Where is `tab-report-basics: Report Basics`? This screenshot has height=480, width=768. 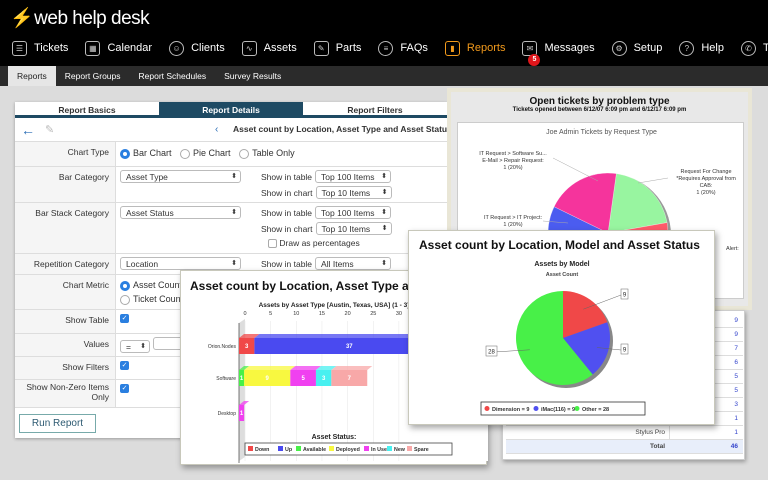 tab-report-basics: Report Basics is located at coordinates (87, 108).